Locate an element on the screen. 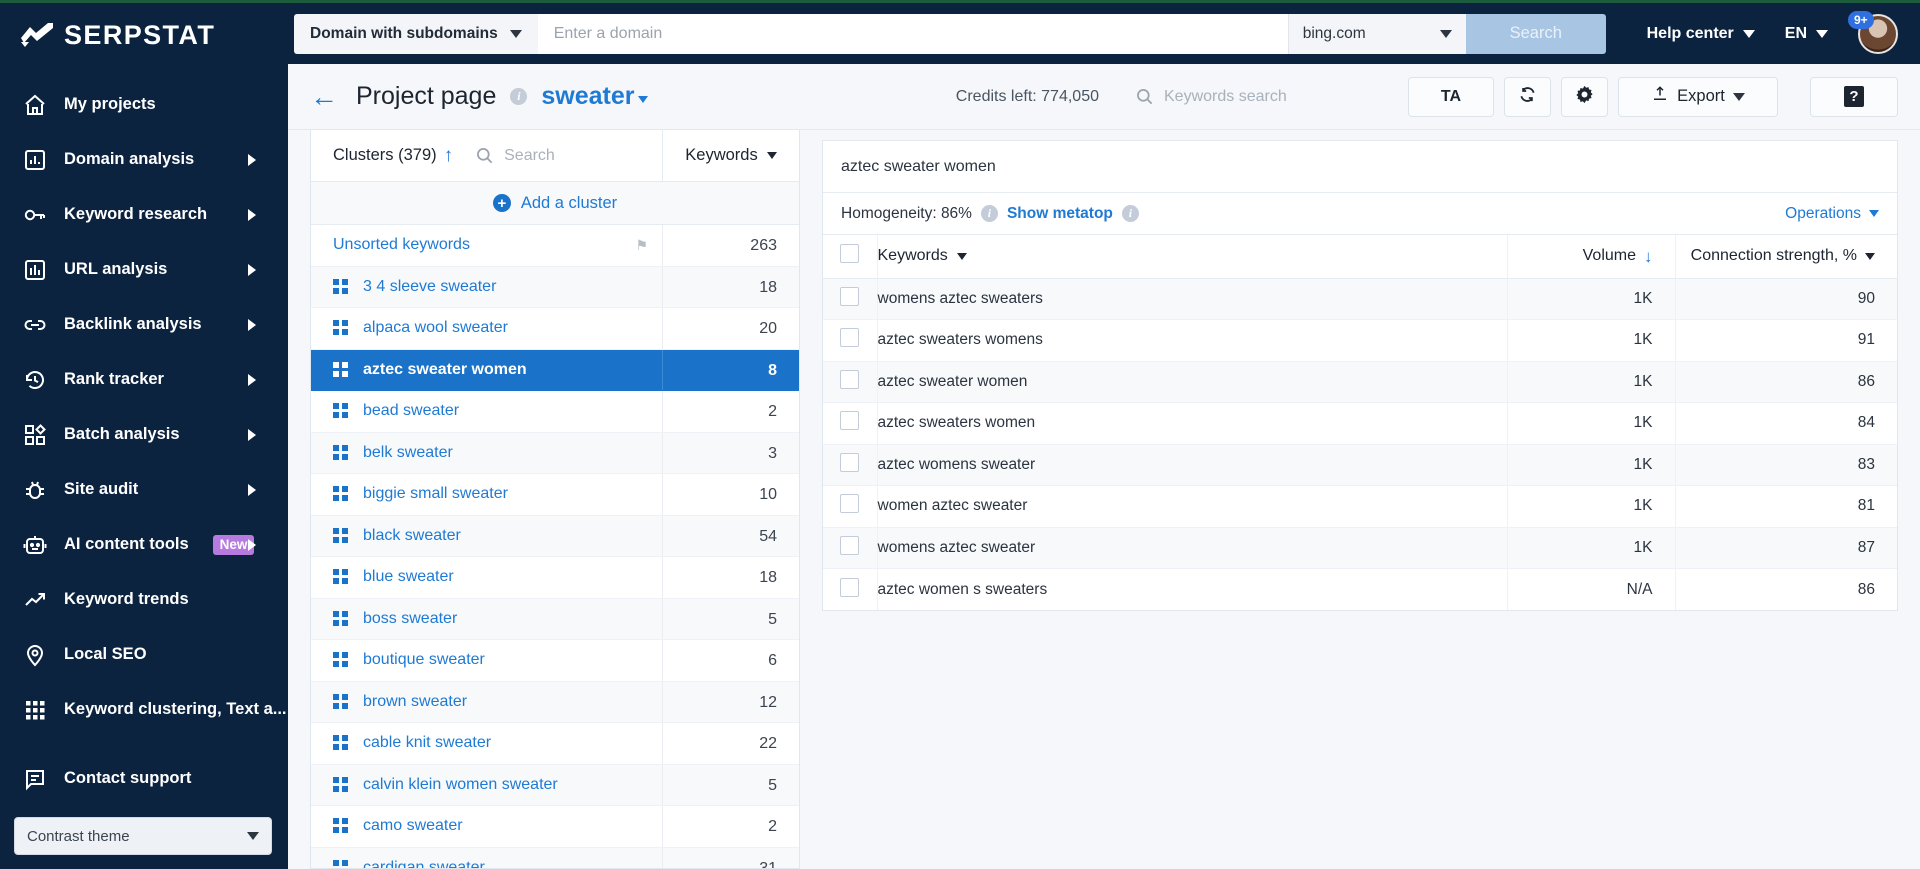 The width and height of the screenshot is (1920, 869). cluster-name: boutique sweater is located at coordinates (424, 660).